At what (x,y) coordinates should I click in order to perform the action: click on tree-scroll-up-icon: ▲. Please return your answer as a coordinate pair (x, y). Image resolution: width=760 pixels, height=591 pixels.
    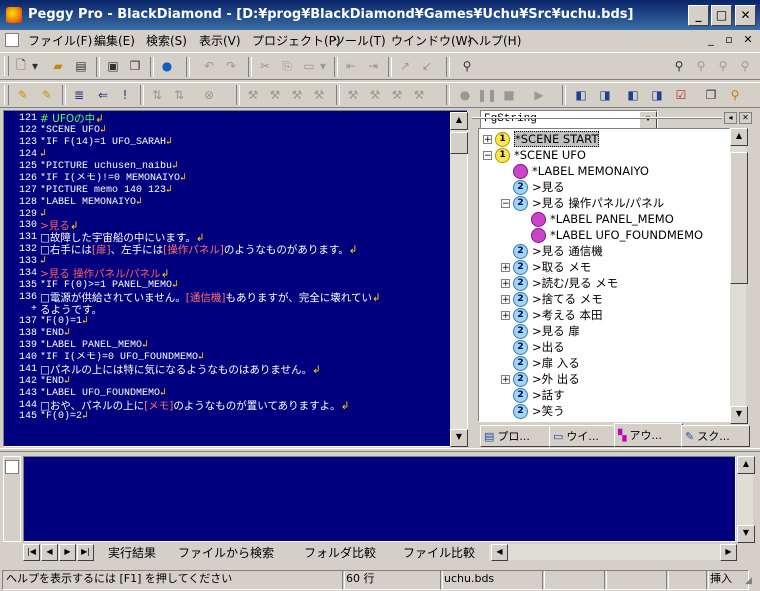
    Looking at the image, I should click on (739, 137).